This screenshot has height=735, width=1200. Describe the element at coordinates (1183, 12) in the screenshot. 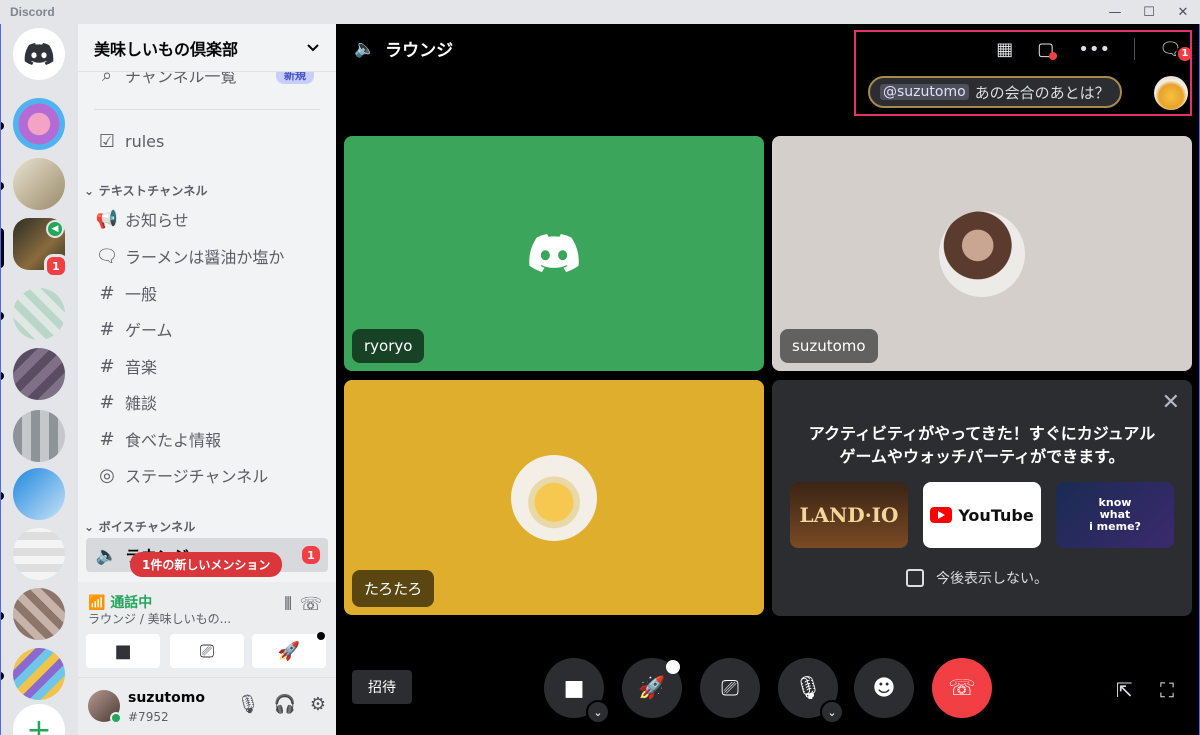

I see `close-window-button: ✕` at that location.